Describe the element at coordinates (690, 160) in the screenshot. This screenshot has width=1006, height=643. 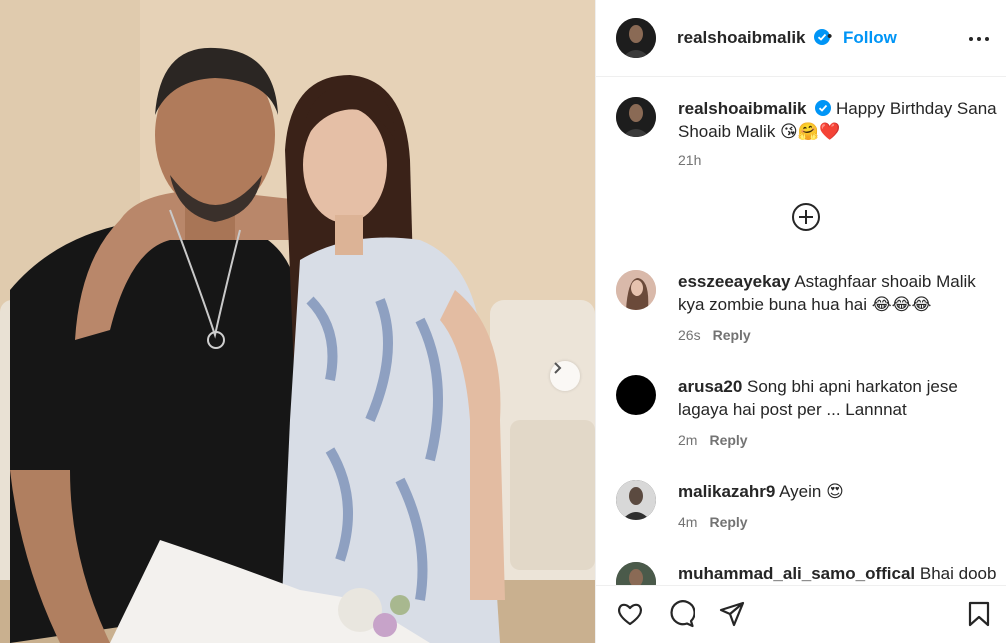
I see `caption-time: 21h` at that location.